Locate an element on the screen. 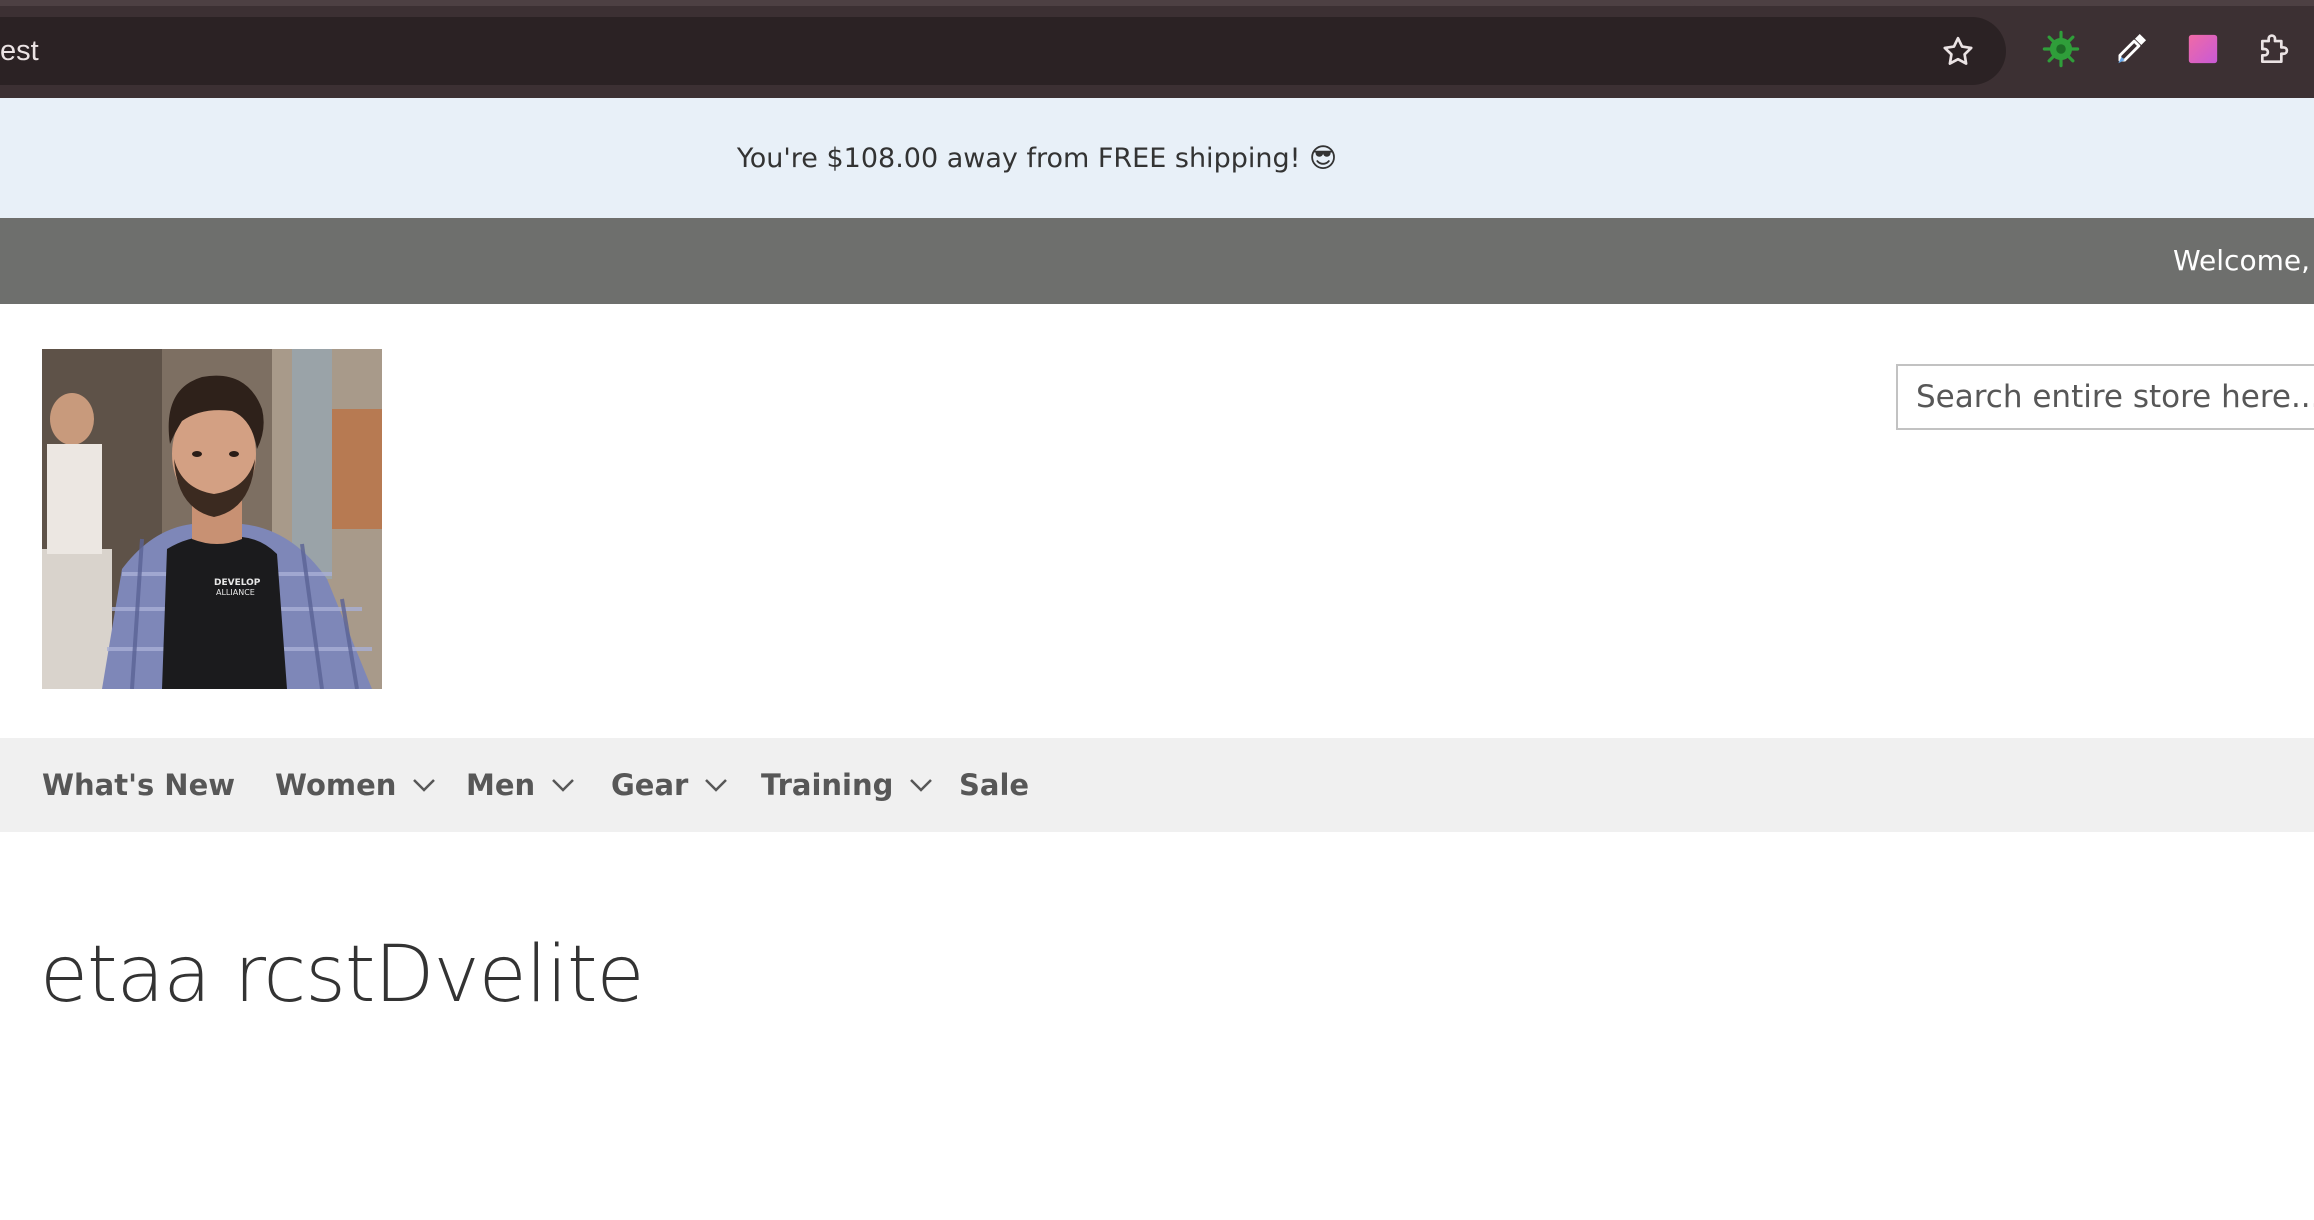 The height and width of the screenshot is (1220, 2314). extensions-puzzle-icon is located at coordinates (2275, 49).